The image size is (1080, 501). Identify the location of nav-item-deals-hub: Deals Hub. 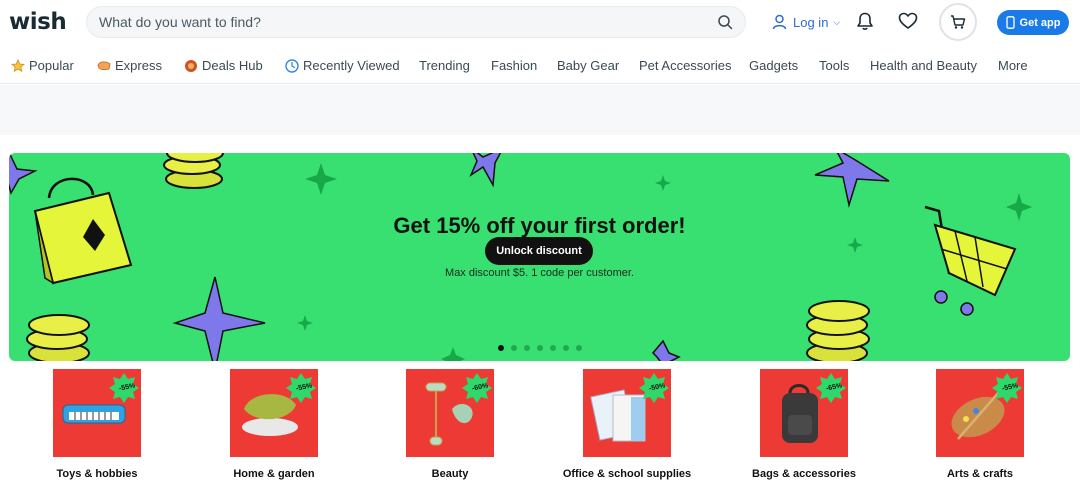
(223, 65).